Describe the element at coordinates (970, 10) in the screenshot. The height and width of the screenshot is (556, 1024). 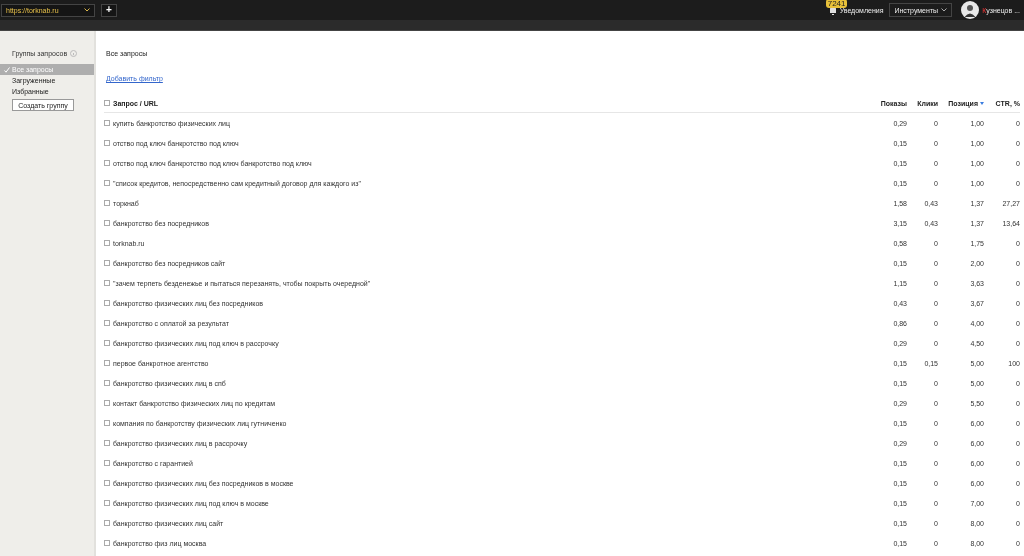
I see `avatar-icon` at that location.